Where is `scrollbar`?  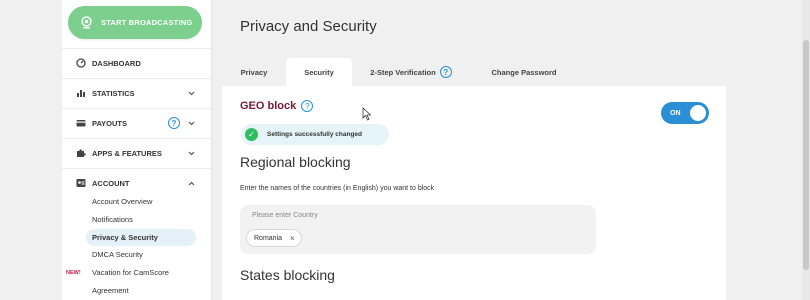
scrollbar is located at coordinates (806, 150).